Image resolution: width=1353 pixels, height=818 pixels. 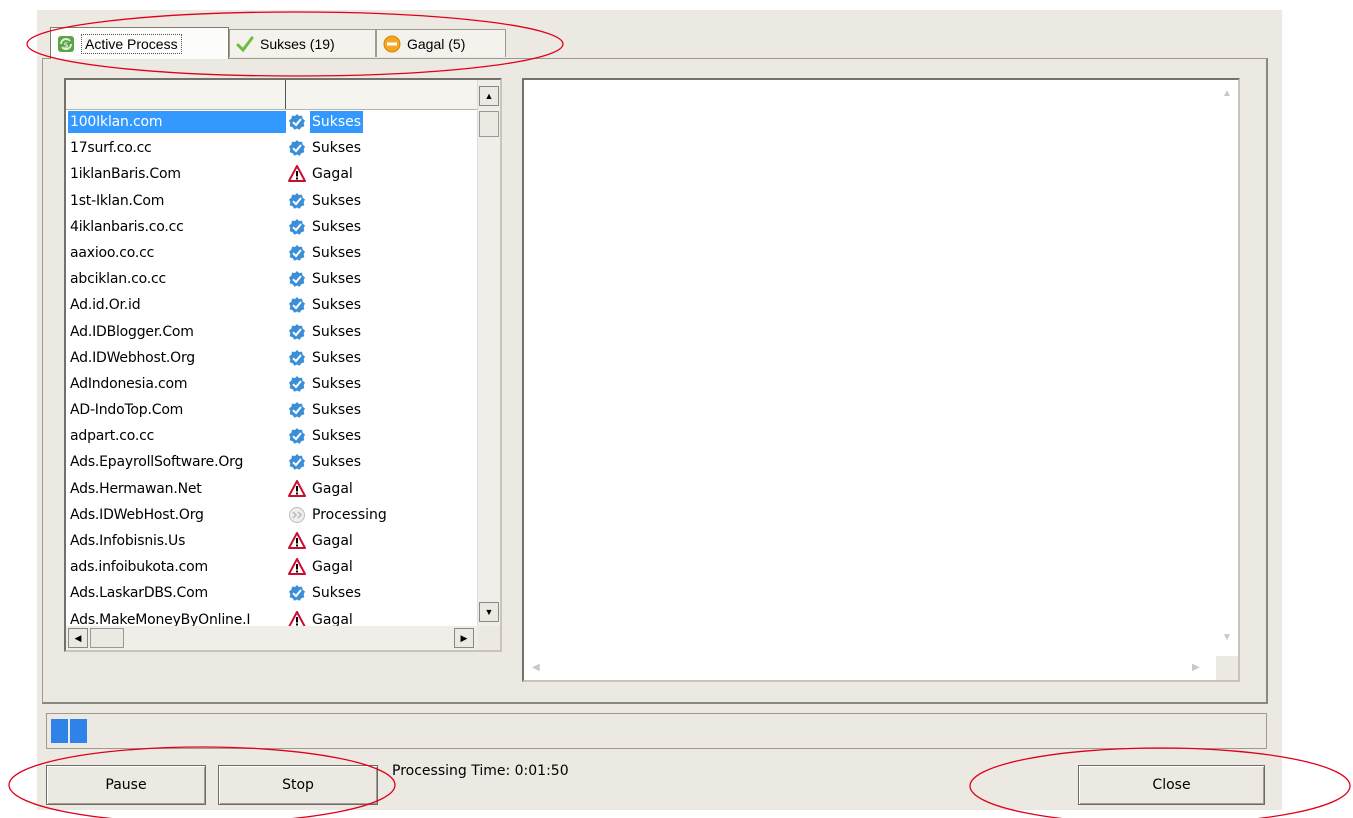 What do you see at coordinates (272, 515) in the screenshot?
I see `list-item: Ads.IDWebHost.Org Processing` at bounding box center [272, 515].